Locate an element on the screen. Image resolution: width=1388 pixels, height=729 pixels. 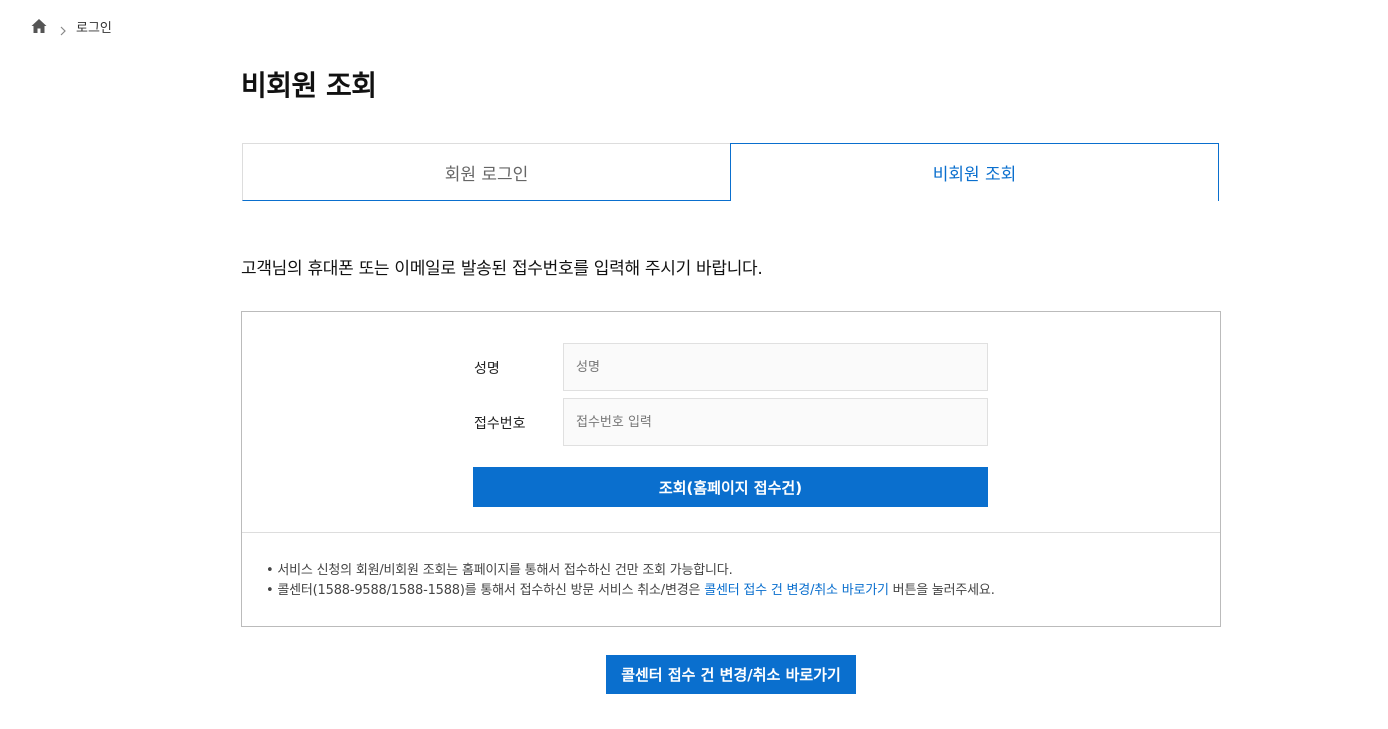
home-icon is located at coordinates (39, 26).